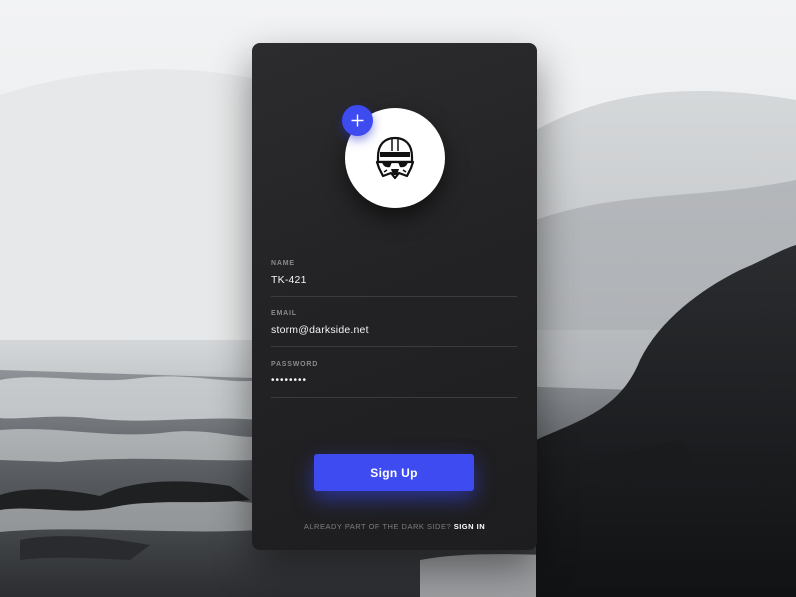 This screenshot has height=597, width=796. I want to click on email-field: EMAIL storm@darkside.net, so click(394, 328).